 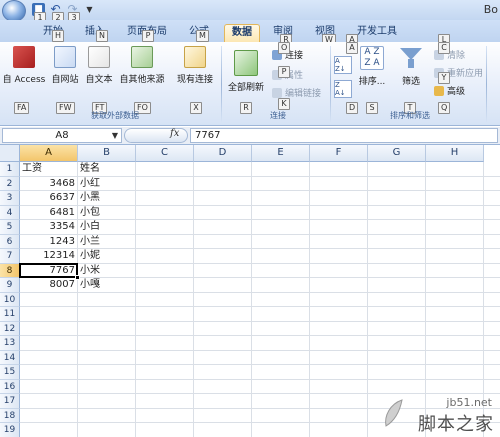 I want to click on column-header: G, so click(x=397, y=153).